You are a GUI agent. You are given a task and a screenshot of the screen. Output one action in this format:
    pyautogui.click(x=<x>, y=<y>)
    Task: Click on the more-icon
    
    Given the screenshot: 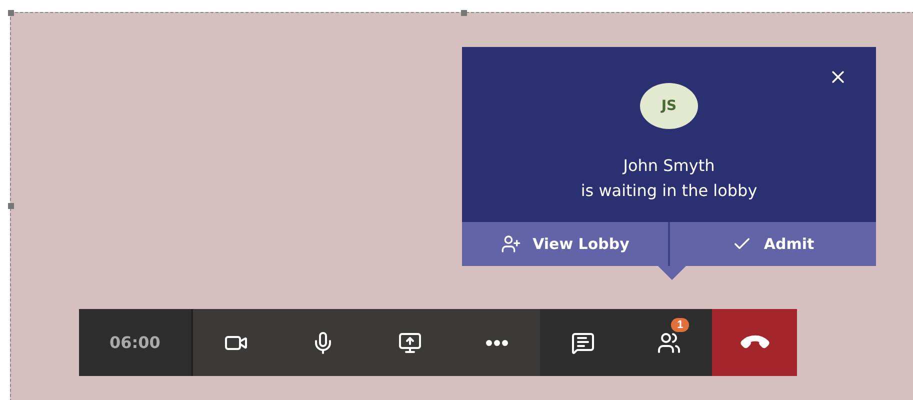 What is the action you would take?
    pyautogui.click(x=497, y=343)
    